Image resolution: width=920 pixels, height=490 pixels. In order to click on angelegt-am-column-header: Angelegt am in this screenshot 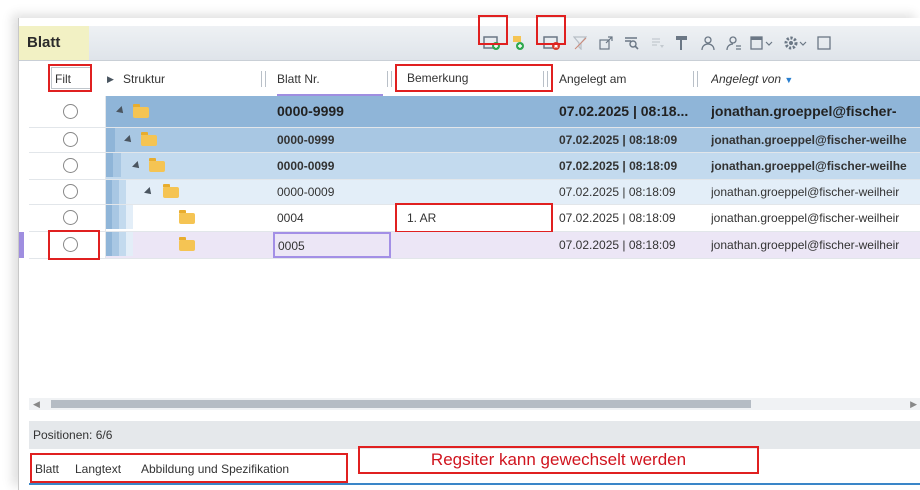, I will do `click(629, 79)`.